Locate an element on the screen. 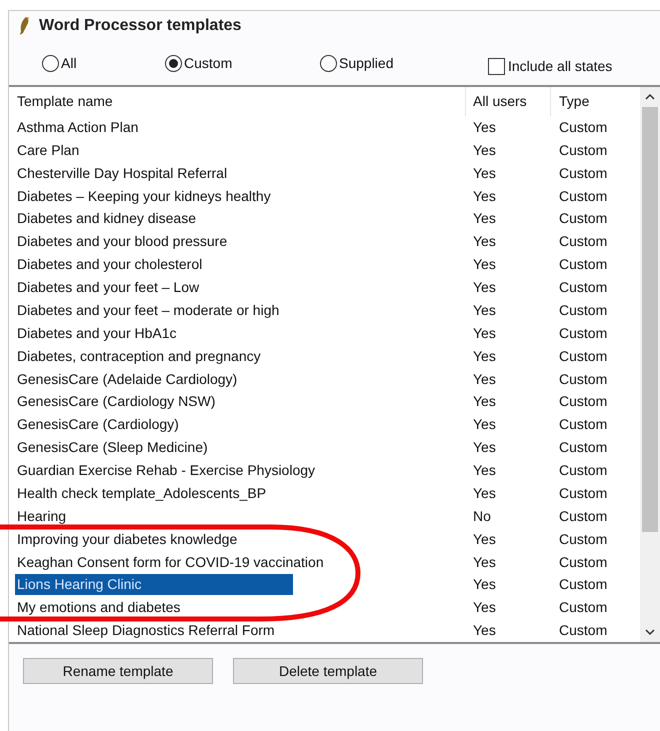 The height and width of the screenshot is (731, 660). radio-option: All is located at coordinates (103, 63).